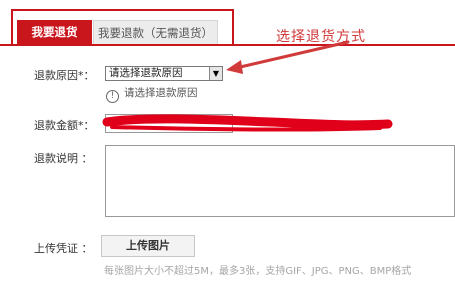 This screenshot has width=455, height=286. What do you see at coordinates (247, 122) in the screenshot?
I see `redaction-mark` at bounding box center [247, 122].